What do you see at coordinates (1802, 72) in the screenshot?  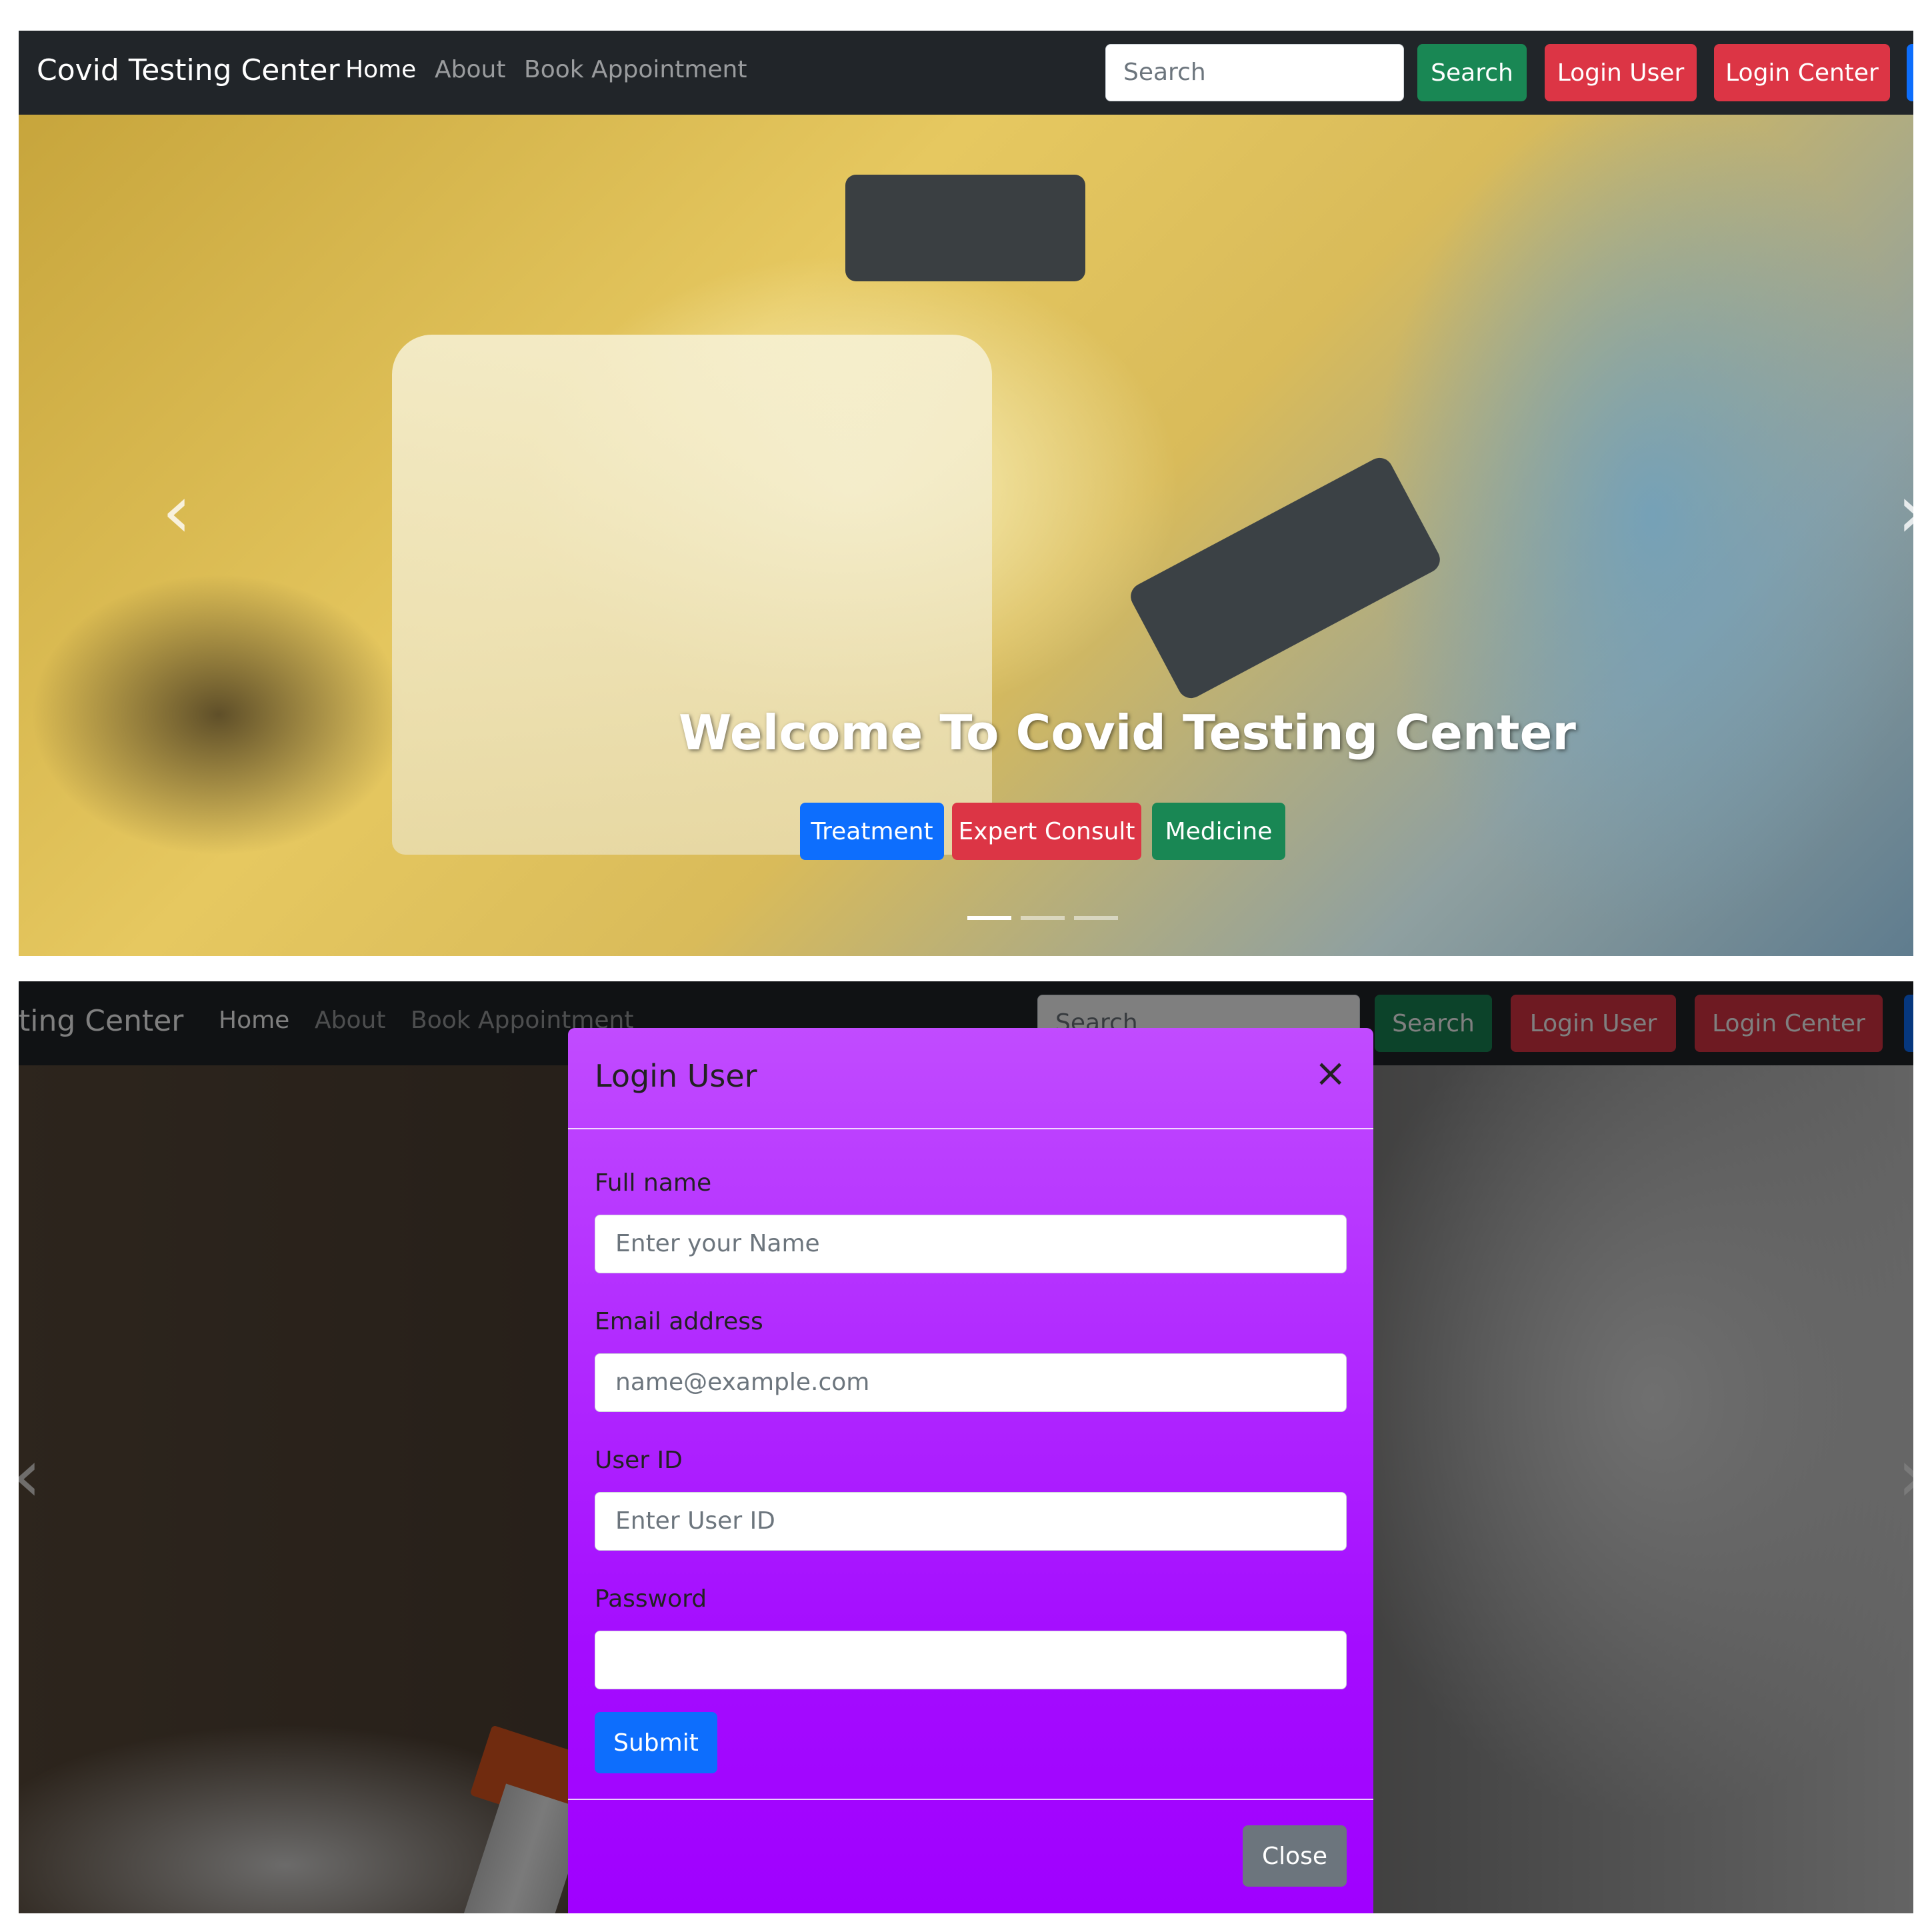 I see `login-center-button: Login Center` at bounding box center [1802, 72].